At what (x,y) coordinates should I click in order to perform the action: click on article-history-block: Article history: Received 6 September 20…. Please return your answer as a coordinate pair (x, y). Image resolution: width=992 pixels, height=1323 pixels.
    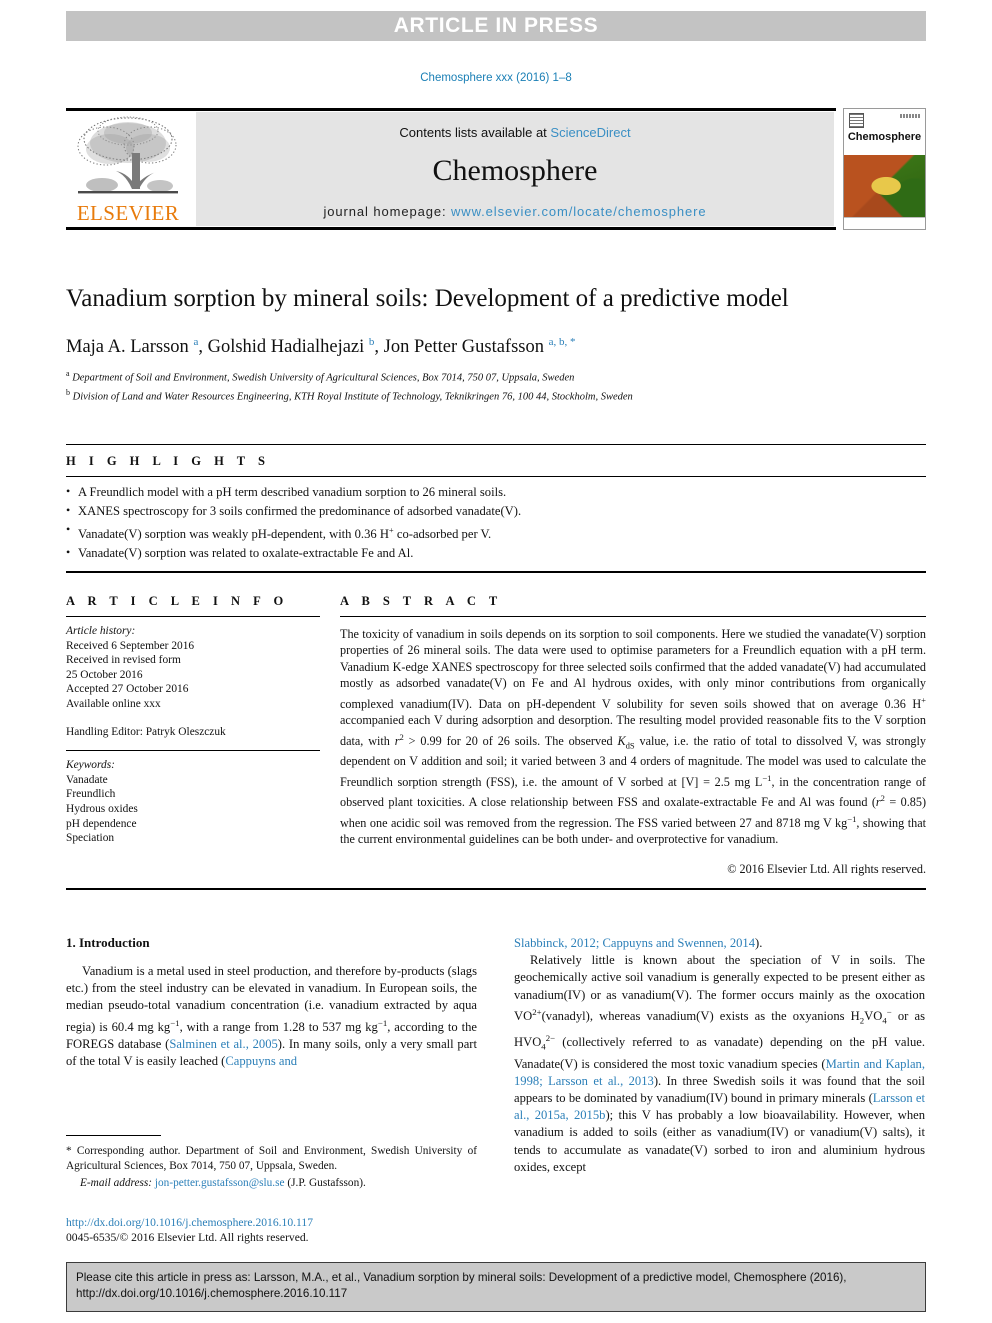
    Looking at the image, I should click on (193, 678).